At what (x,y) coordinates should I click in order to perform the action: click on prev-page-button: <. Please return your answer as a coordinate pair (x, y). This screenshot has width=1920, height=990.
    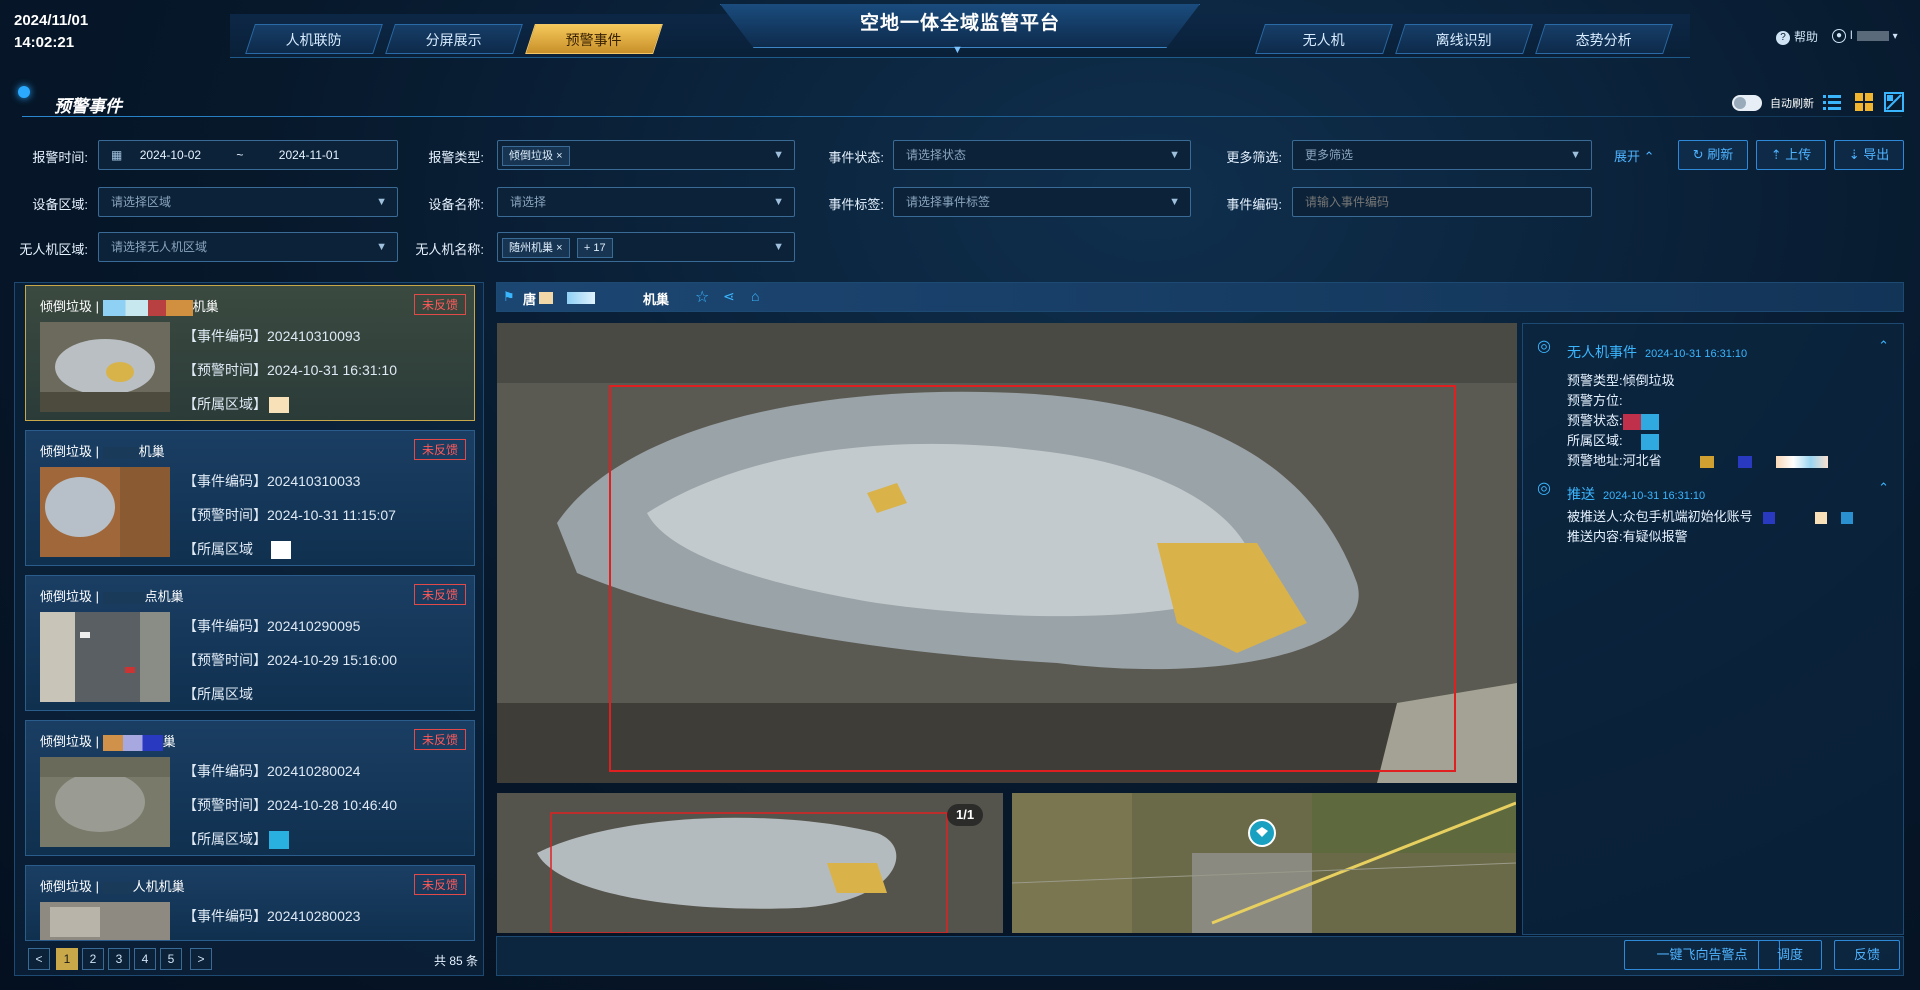
    Looking at the image, I should click on (39, 959).